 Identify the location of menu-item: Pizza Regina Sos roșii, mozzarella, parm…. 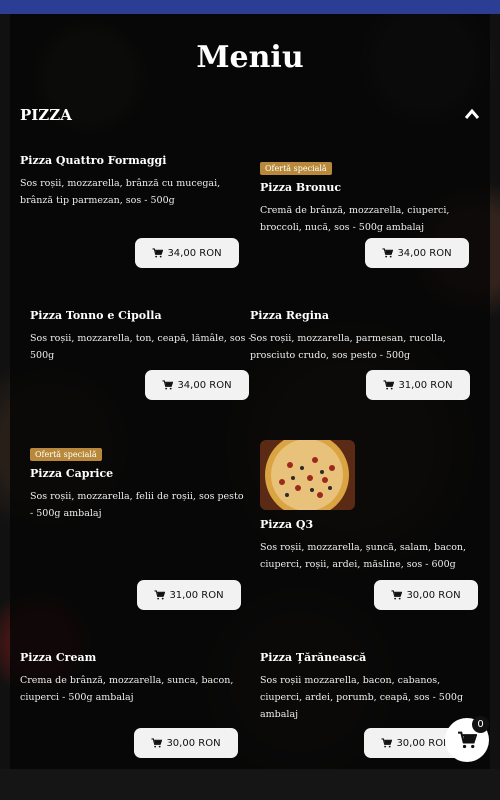
(362, 336).